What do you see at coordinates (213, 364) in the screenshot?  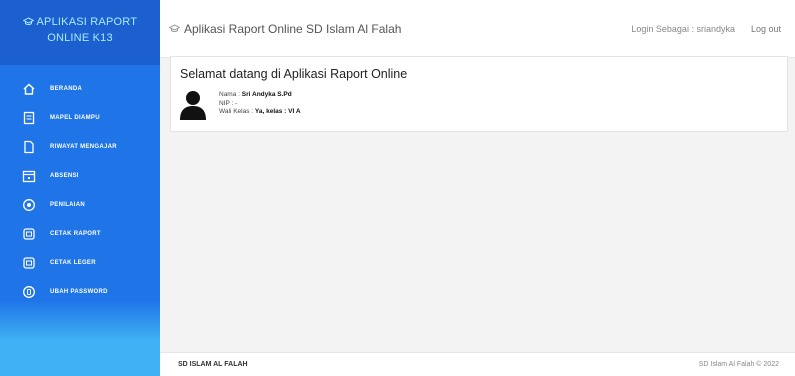 I see `footer-school-name: SD ISLAM AL FALAH` at bounding box center [213, 364].